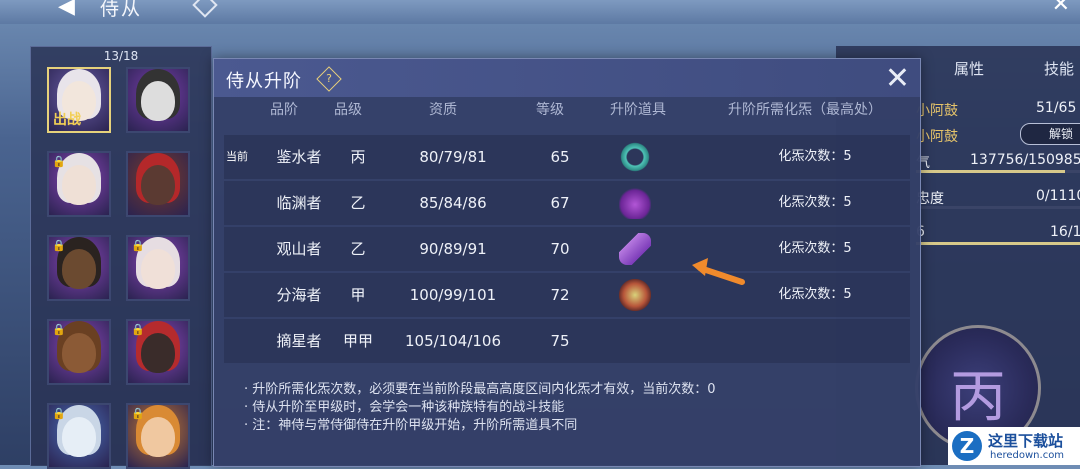 The image size is (1080, 469). What do you see at coordinates (1026, 441) in the screenshot?
I see `watermark-title: 这里下载站` at bounding box center [1026, 441].